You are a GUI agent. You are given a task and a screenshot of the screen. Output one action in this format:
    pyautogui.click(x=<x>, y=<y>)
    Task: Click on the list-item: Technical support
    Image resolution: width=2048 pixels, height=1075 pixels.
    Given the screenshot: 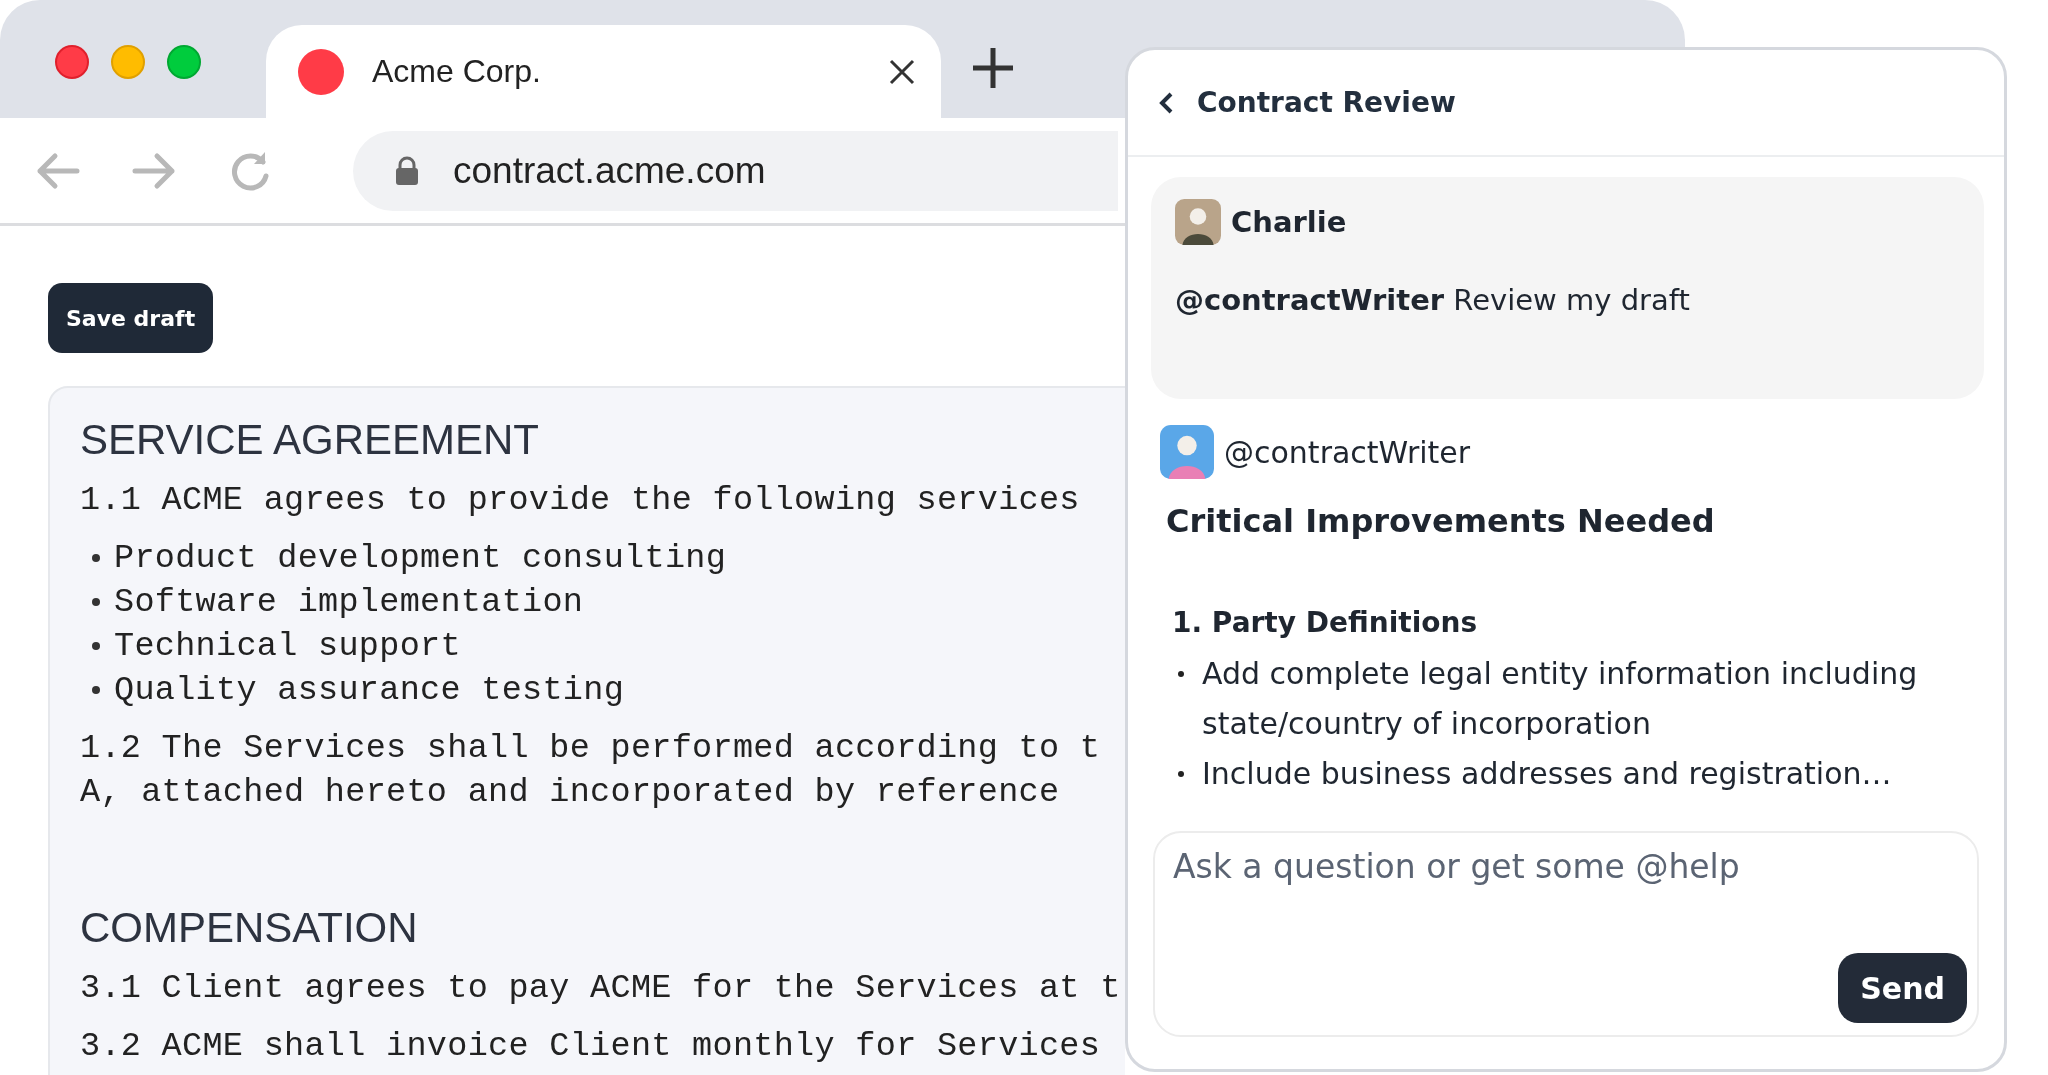 What is the action you would take?
    pyautogui.click(x=287, y=646)
    